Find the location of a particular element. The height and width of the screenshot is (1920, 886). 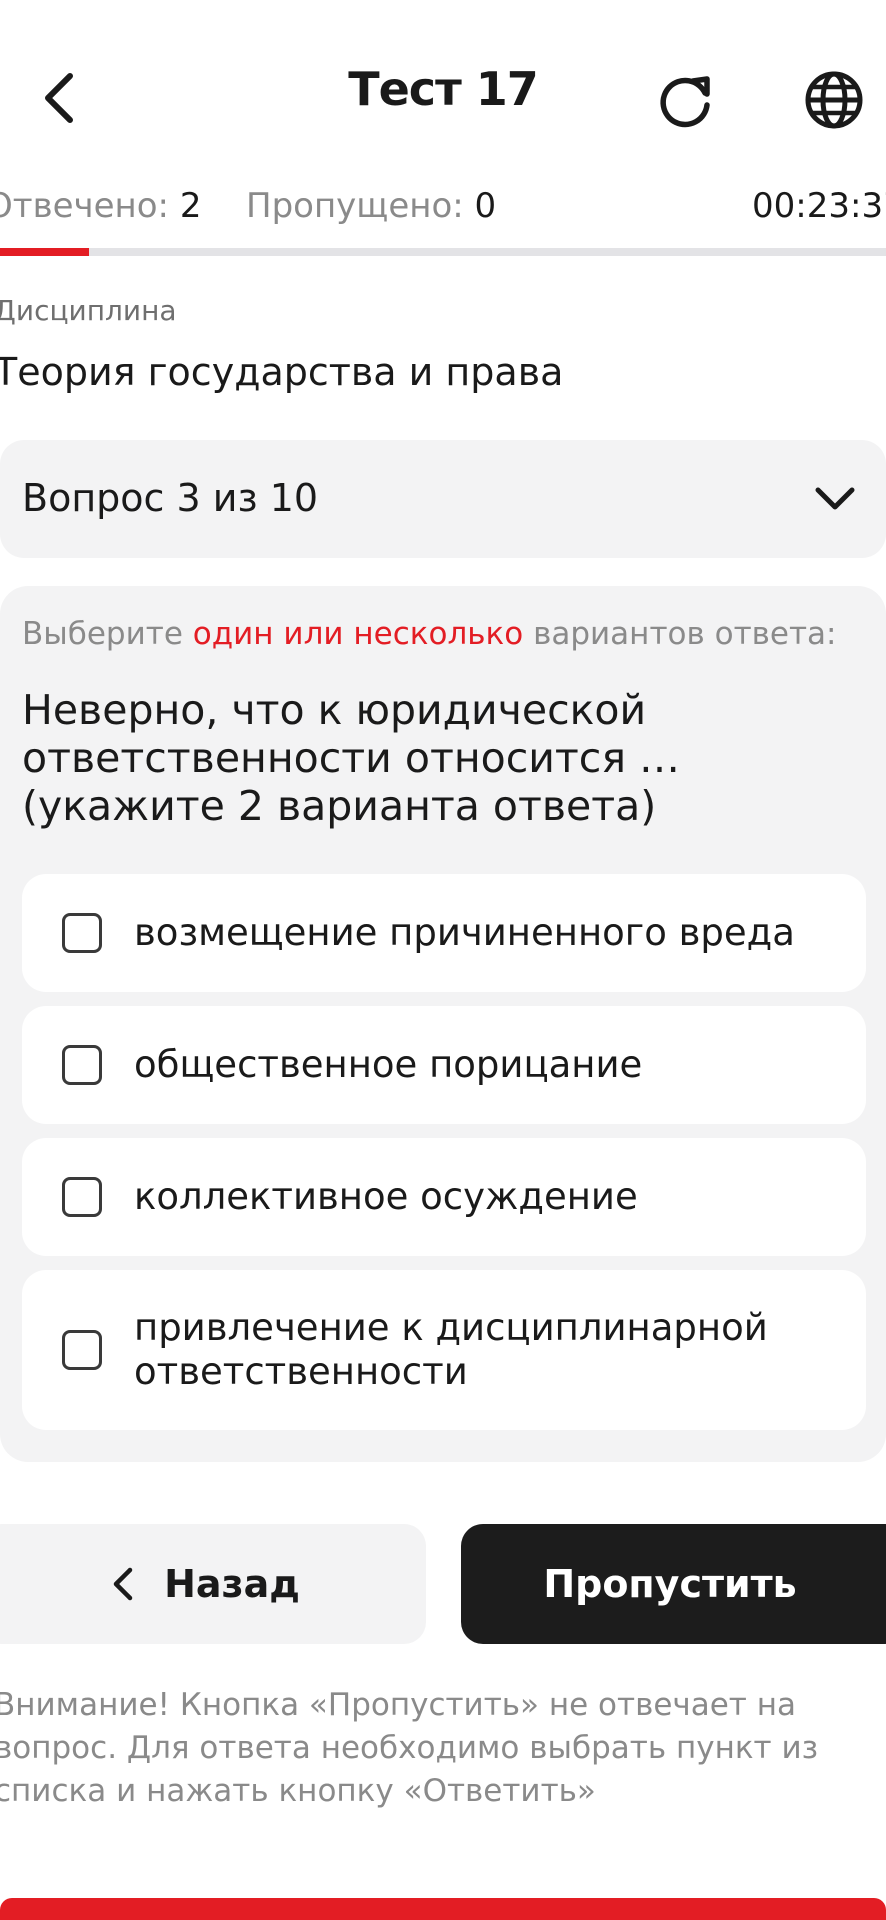

refresh-icon is located at coordinates (685, 102).